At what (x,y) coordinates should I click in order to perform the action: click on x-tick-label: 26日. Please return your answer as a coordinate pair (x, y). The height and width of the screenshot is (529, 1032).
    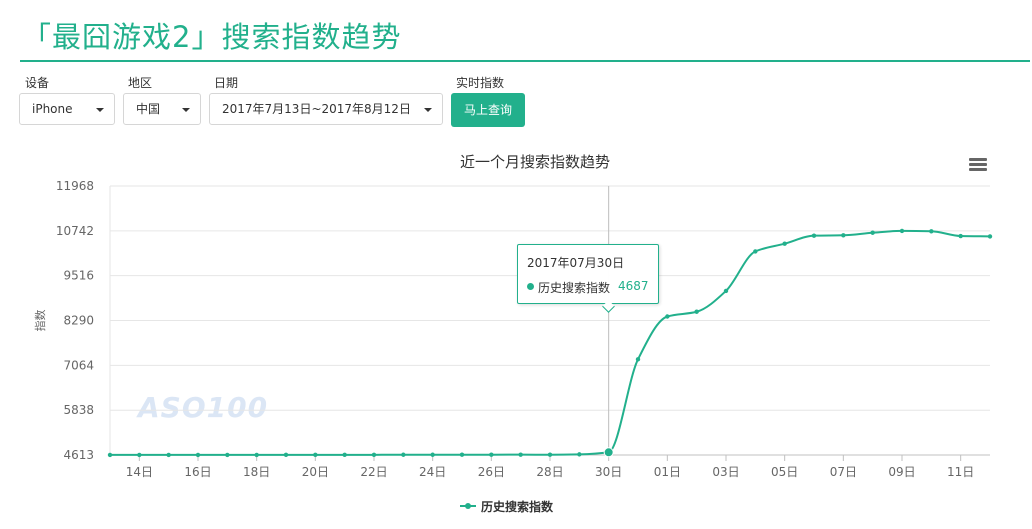
    Looking at the image, I should click on (491, 472).